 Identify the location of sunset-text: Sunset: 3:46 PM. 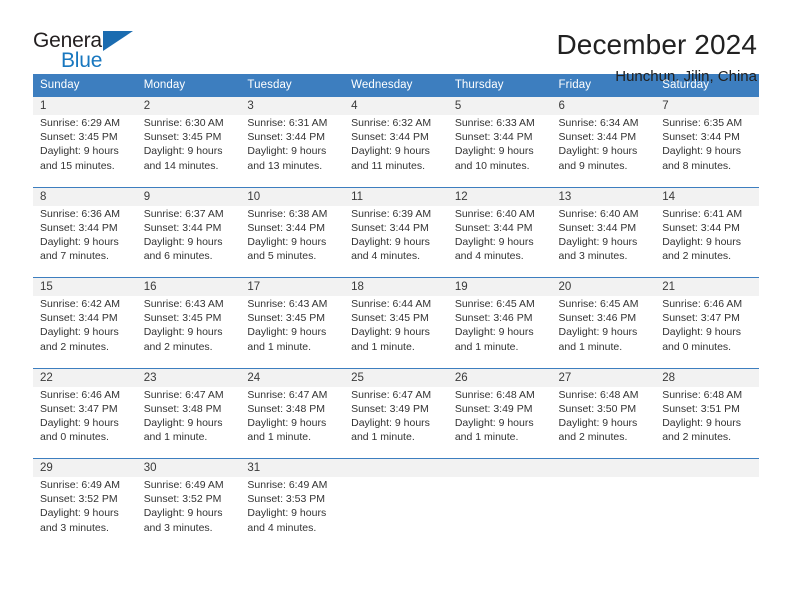
(493, 318).